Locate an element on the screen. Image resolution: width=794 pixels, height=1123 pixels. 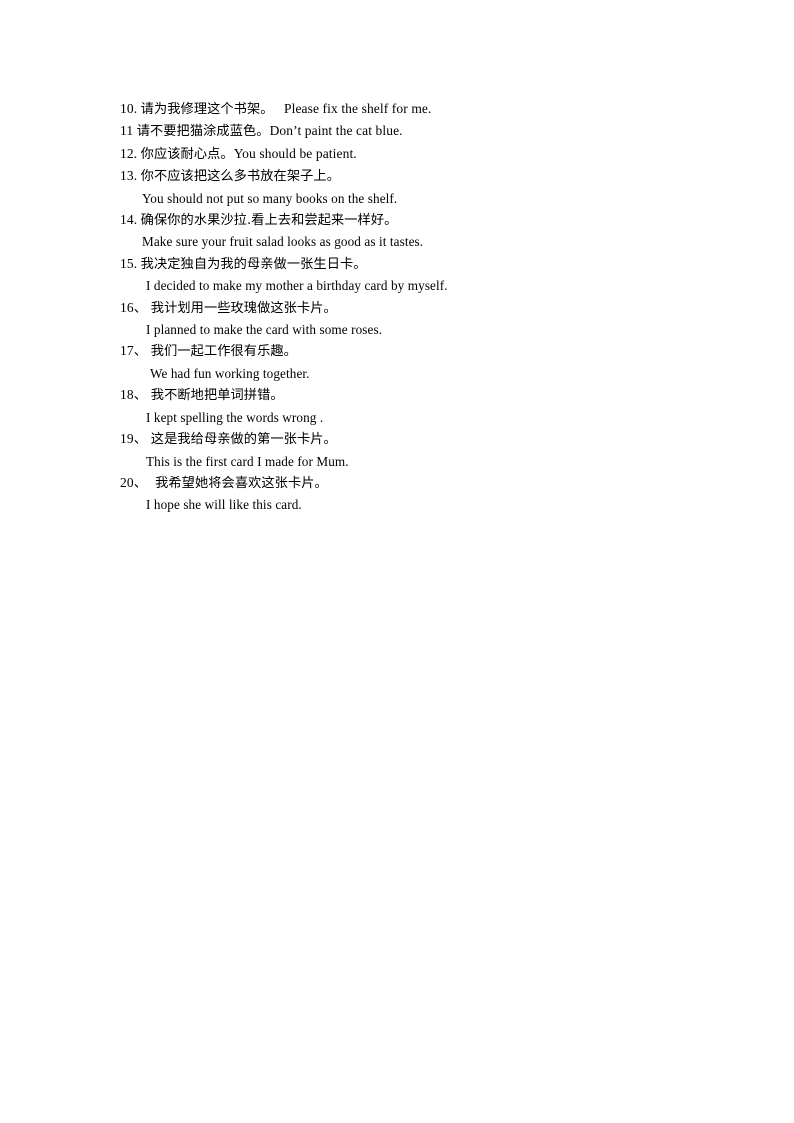
item-chinese-sentence: 我希望她将会喜欢这张卡片。 is located at coordinates (239, 483).